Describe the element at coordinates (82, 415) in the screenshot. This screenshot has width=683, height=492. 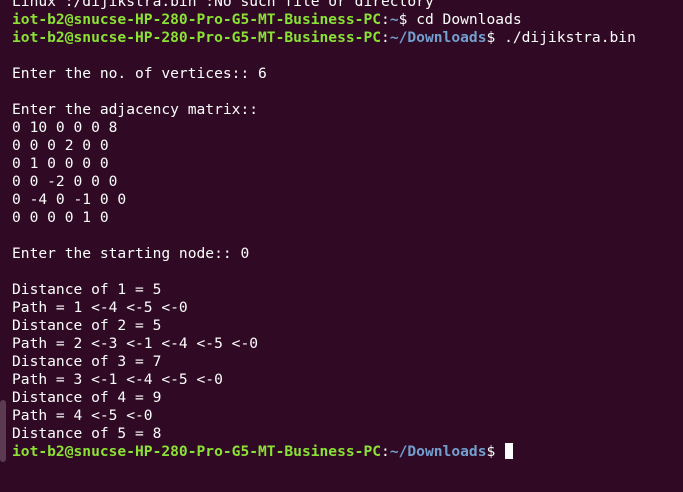
I see `result-line: Path = 4 <-5 <-0` at that location.